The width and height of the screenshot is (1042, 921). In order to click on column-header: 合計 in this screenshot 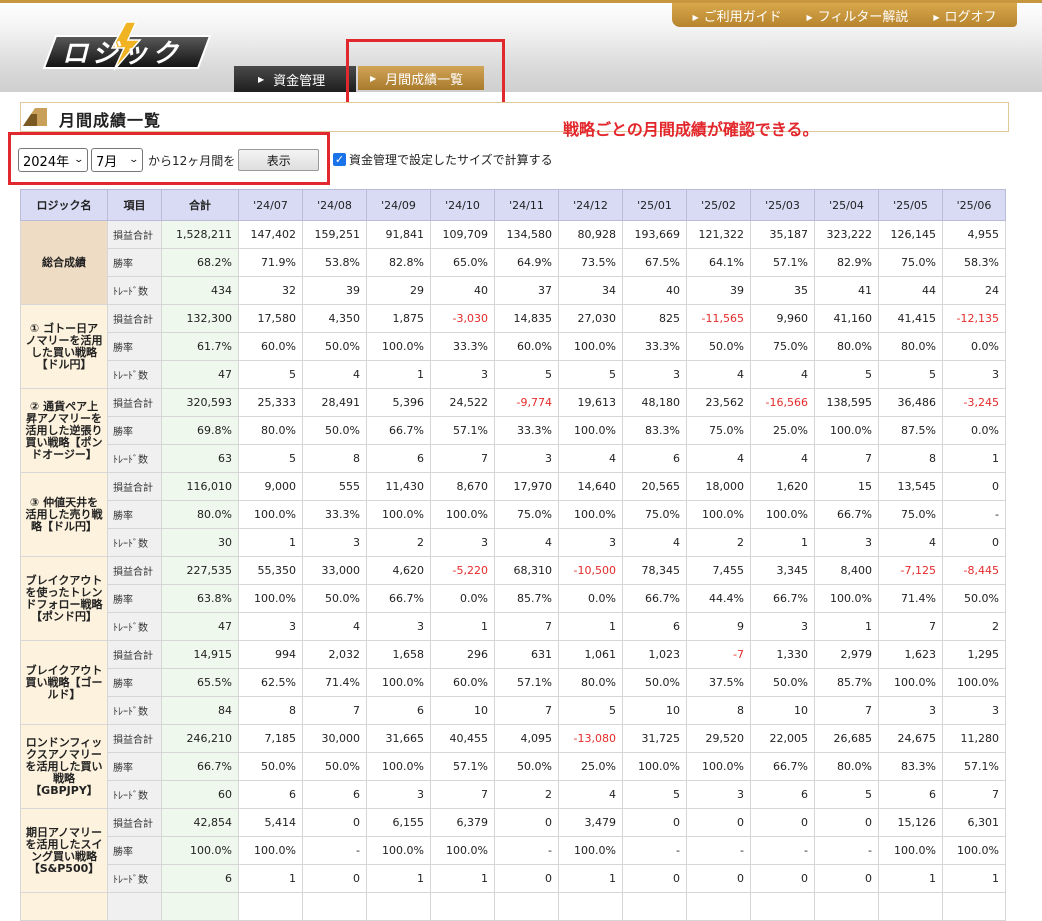, I will do `click(200, 205)`.